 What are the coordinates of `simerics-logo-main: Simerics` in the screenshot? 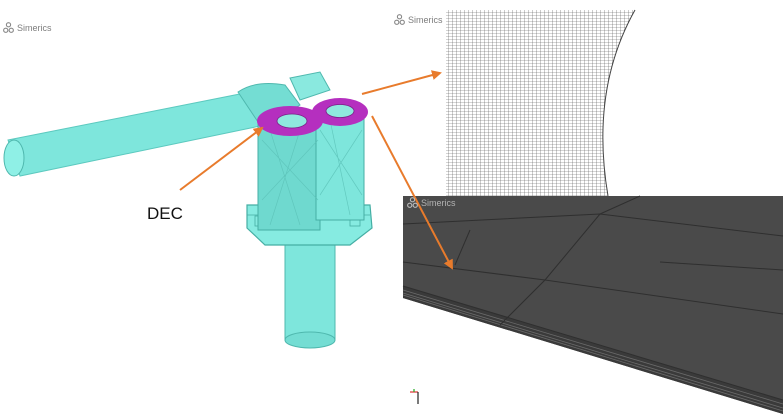 It's located at (27, 27).